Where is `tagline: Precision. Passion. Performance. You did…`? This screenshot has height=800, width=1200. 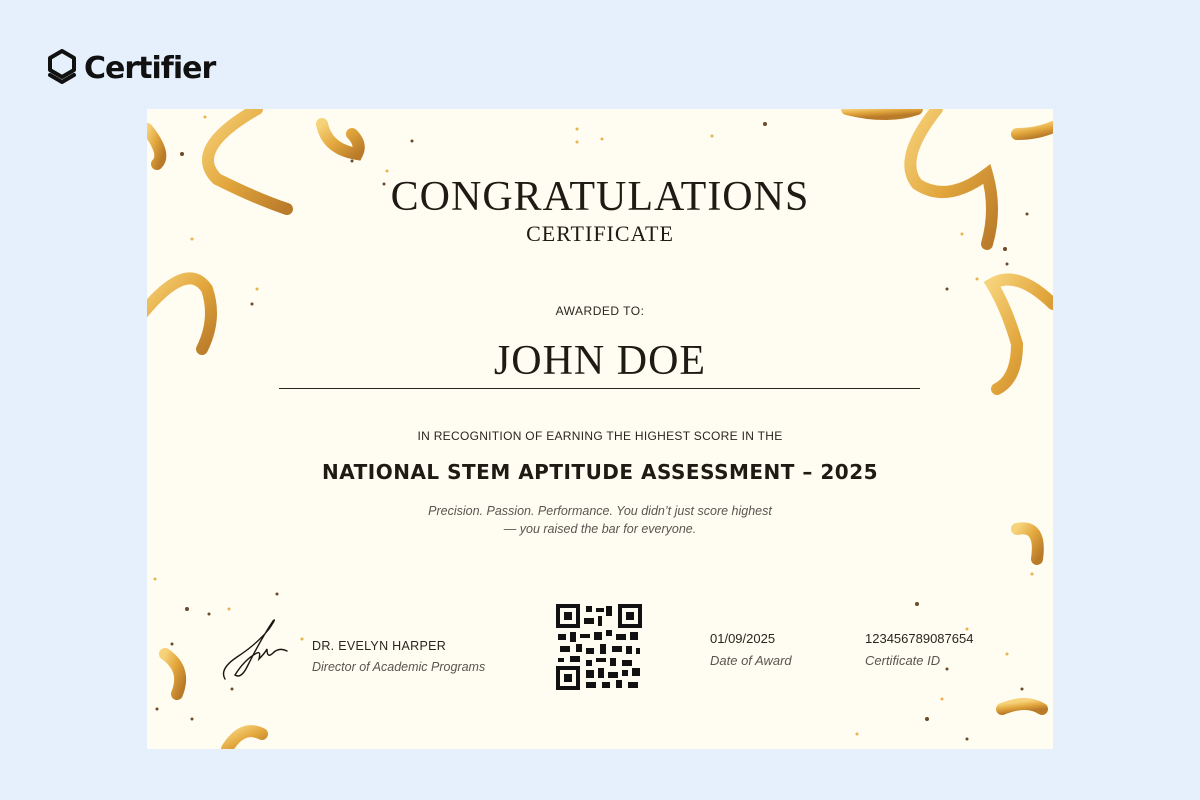
tagline: Precision. Passion. Performance. You did… is located at coordinates (600, 520).